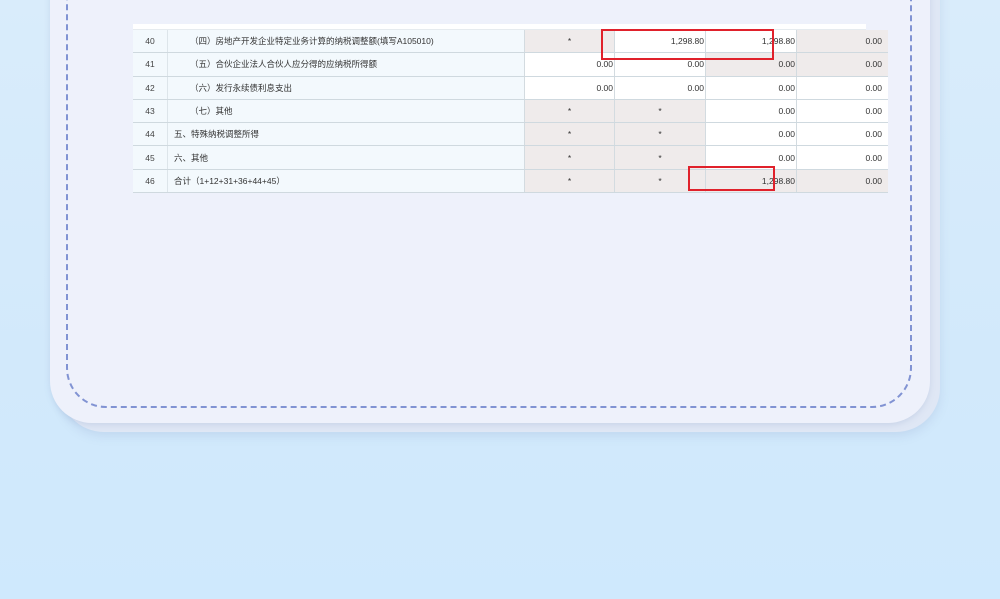  What do you see at coordinates (751, 181) in the screenshot?
I see `readonly-amount-cell: 1,298.80` at bounding box center [751, 181].